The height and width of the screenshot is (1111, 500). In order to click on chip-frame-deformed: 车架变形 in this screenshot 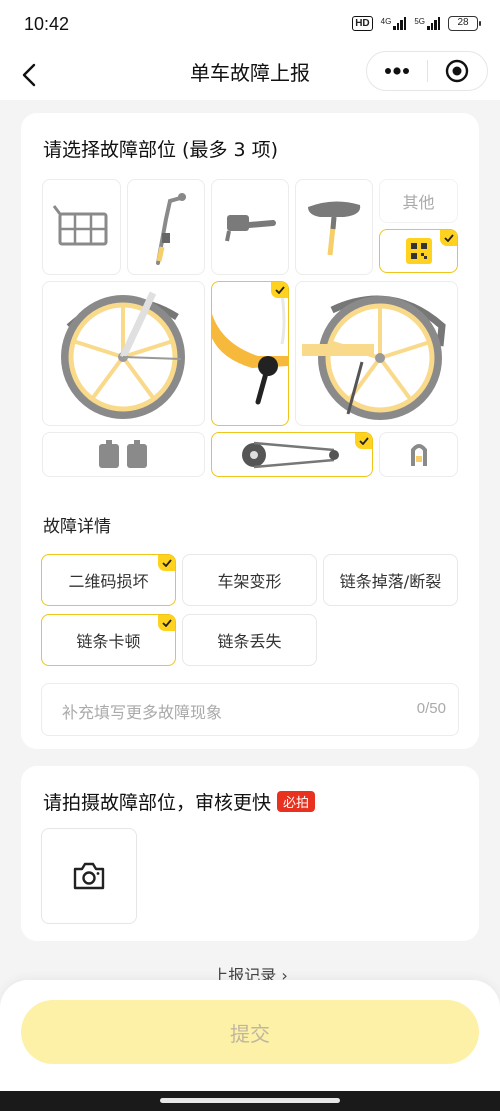, I will do `click(249, 580)`.